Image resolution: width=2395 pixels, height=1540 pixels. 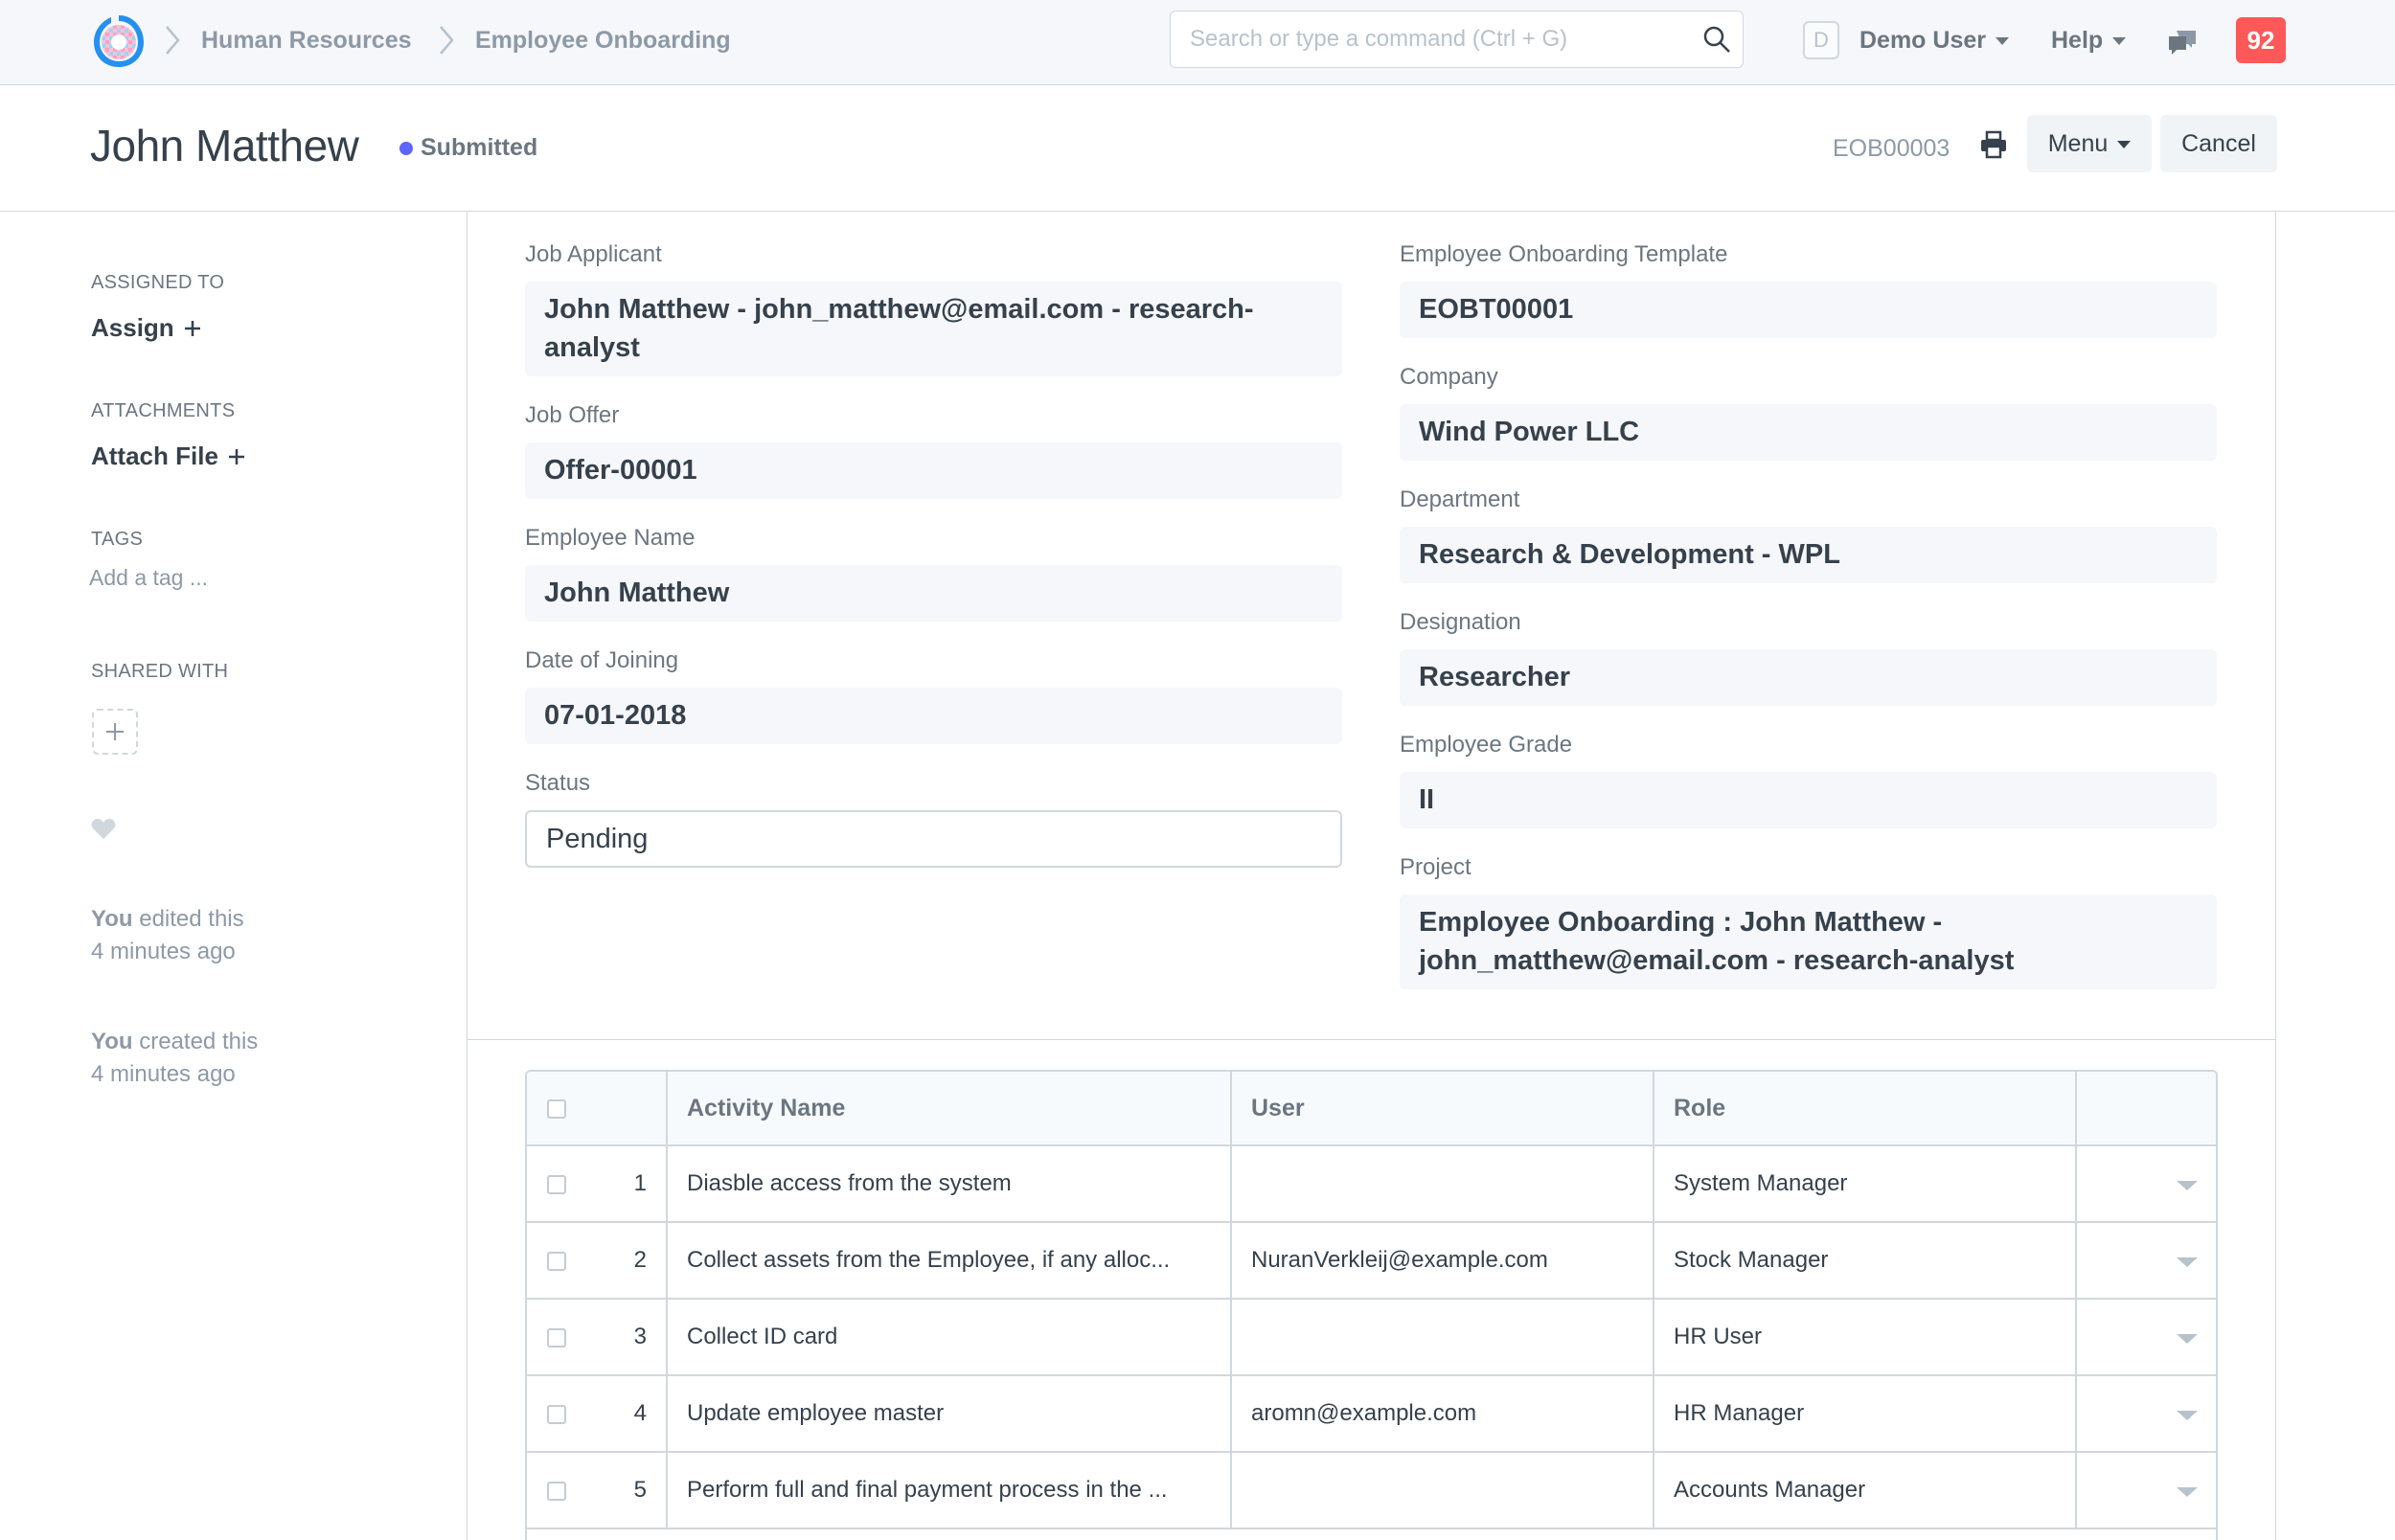 What do you see at coordinates (598, 1337) in the screenshot?
I see `row-check-cell: 3` at bounding box center [598, 1337].